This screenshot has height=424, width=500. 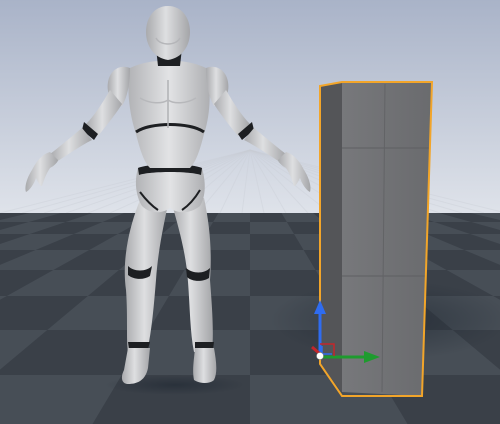 What do you see at coordinates (204, 345) in the screenshot?
I see `right-ankle-joint` at bounding box center [204, 345].